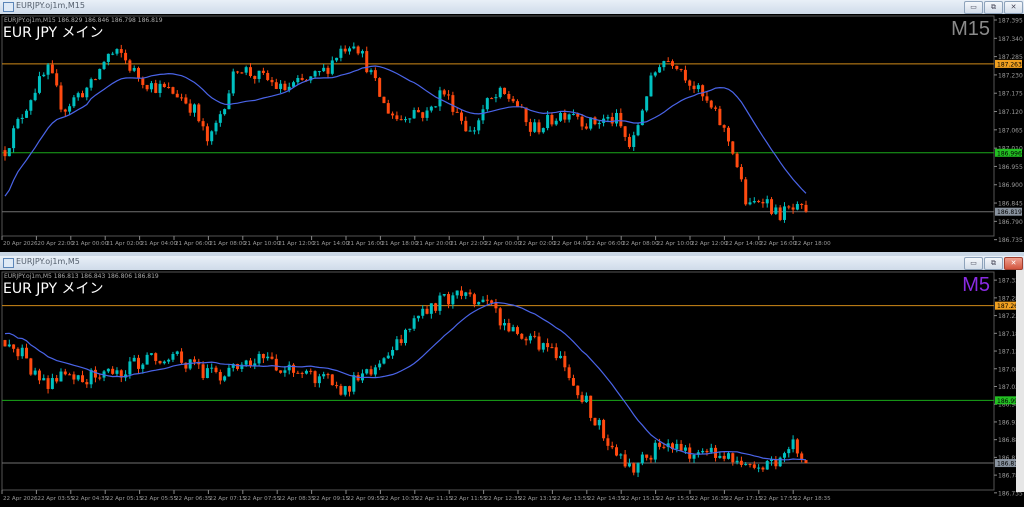 This screenshot has width=1024, height=507. What do you see at coordinates (812, 499) in the screenshot?
I see `time-label: 22 Apr 18:35` at bounding box center [812, 499].